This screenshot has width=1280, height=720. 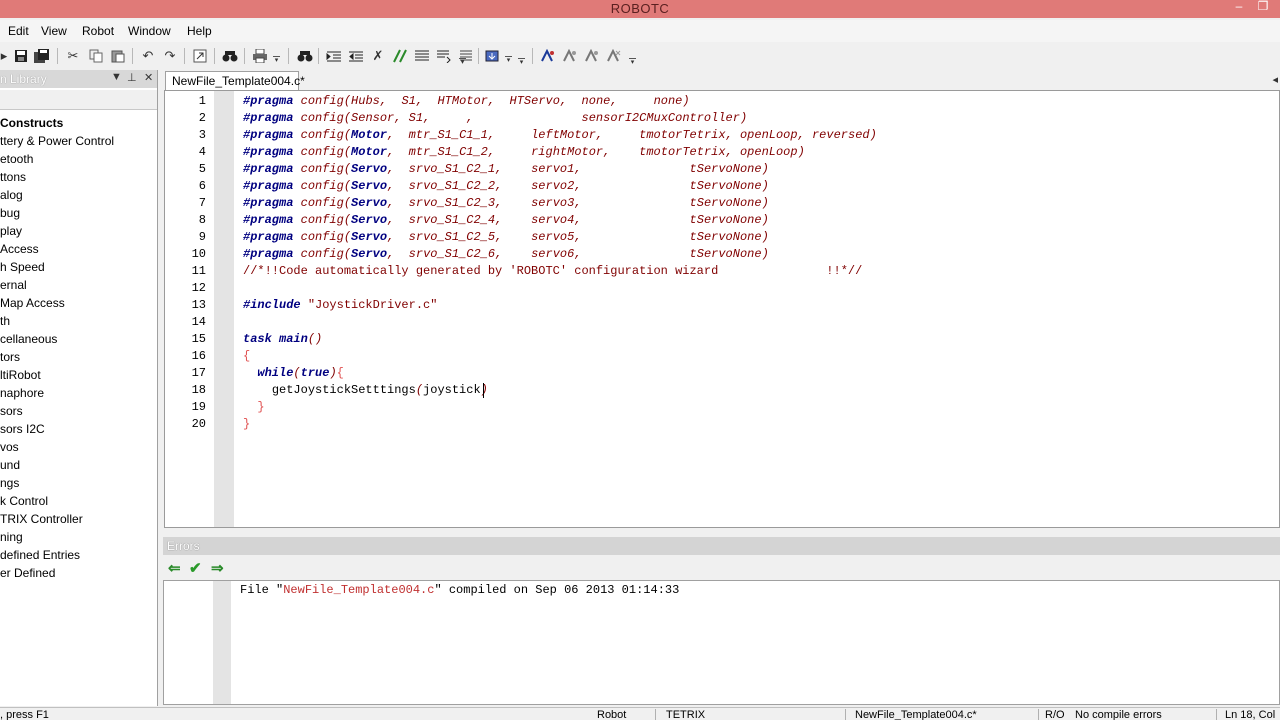 What do you see at coordinates (73, 56) in the screenshot?
I see `cut-icon: ✂` at bounding box center [73, 56].